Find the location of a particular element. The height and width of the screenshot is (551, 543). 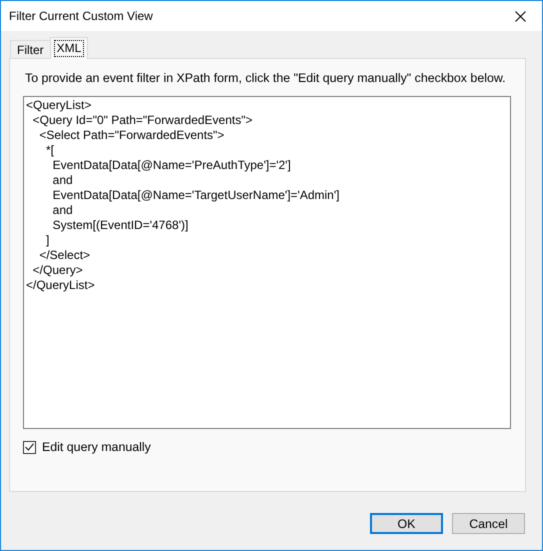

window-title: Filter Current Custom View is located at coordinates (81, 16).